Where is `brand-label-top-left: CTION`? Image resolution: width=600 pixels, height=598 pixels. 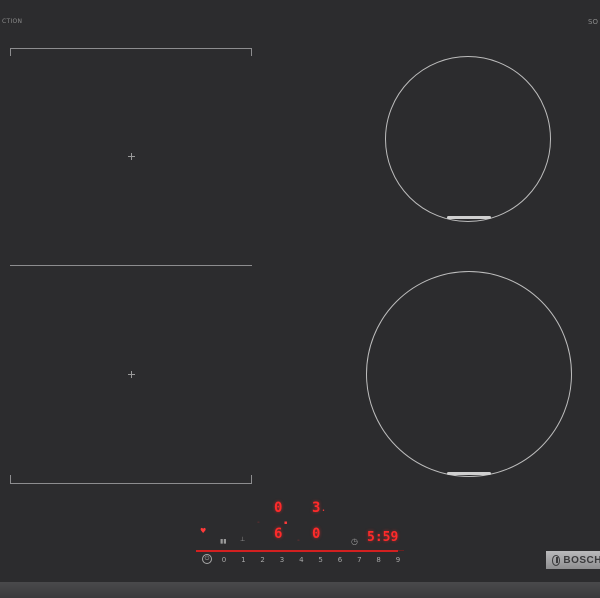
brand-label-top-left: CTION is located at coordinates (12, 21).